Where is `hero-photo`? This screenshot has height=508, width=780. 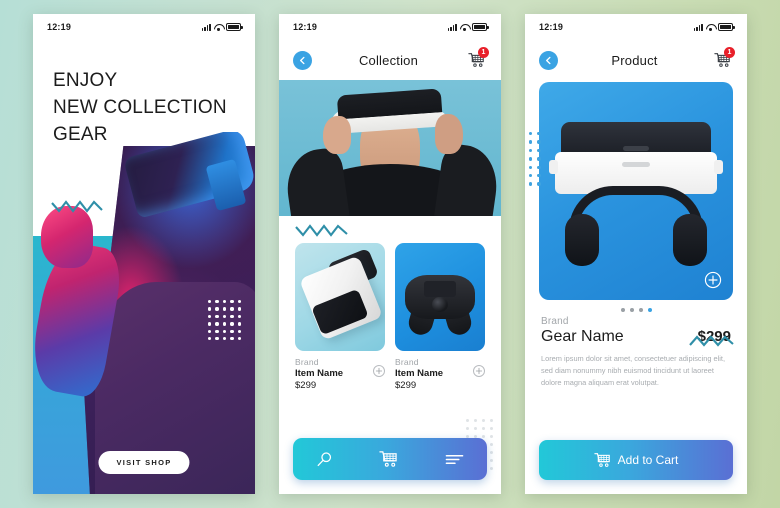 hero-photo is located at coordinates (390, 148).